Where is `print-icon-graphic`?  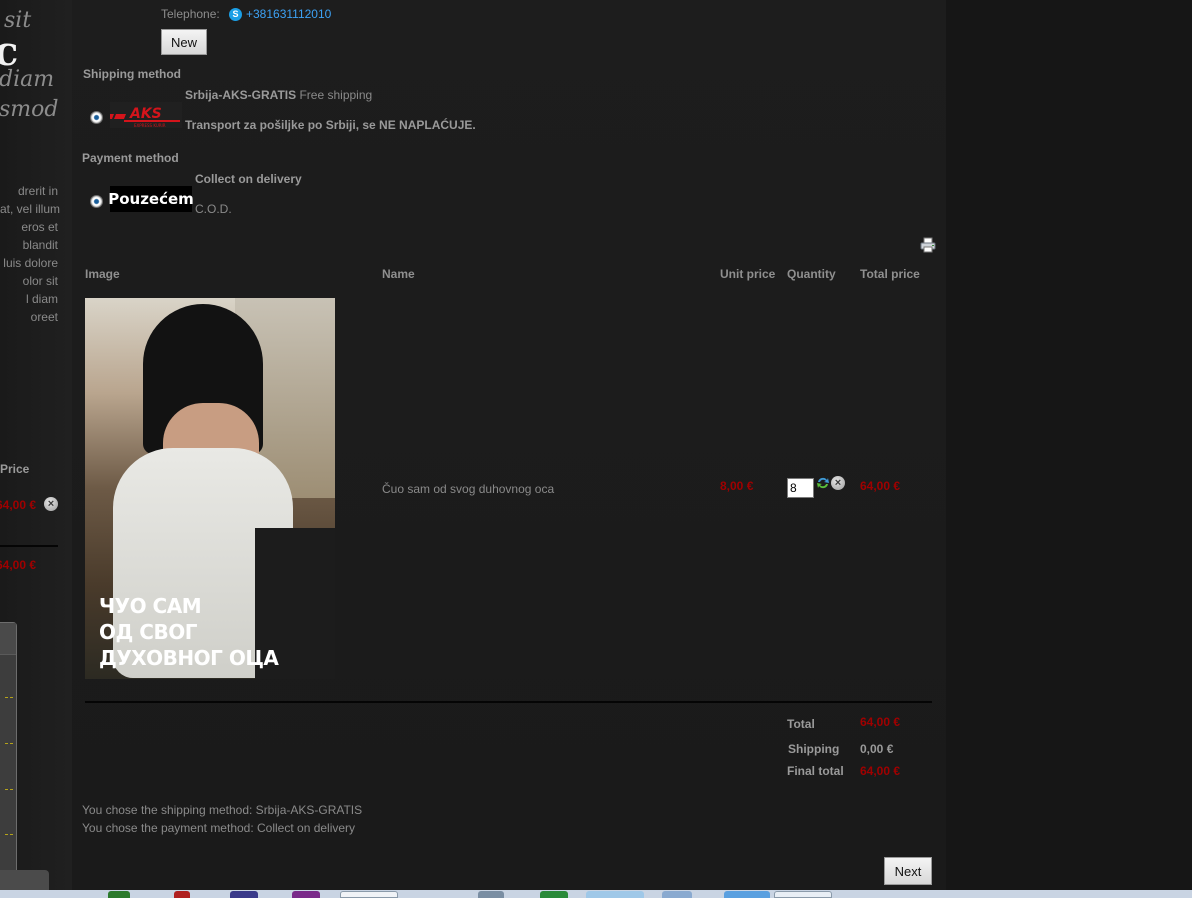
print-icon-graphic is located at coordinates (928, 245).